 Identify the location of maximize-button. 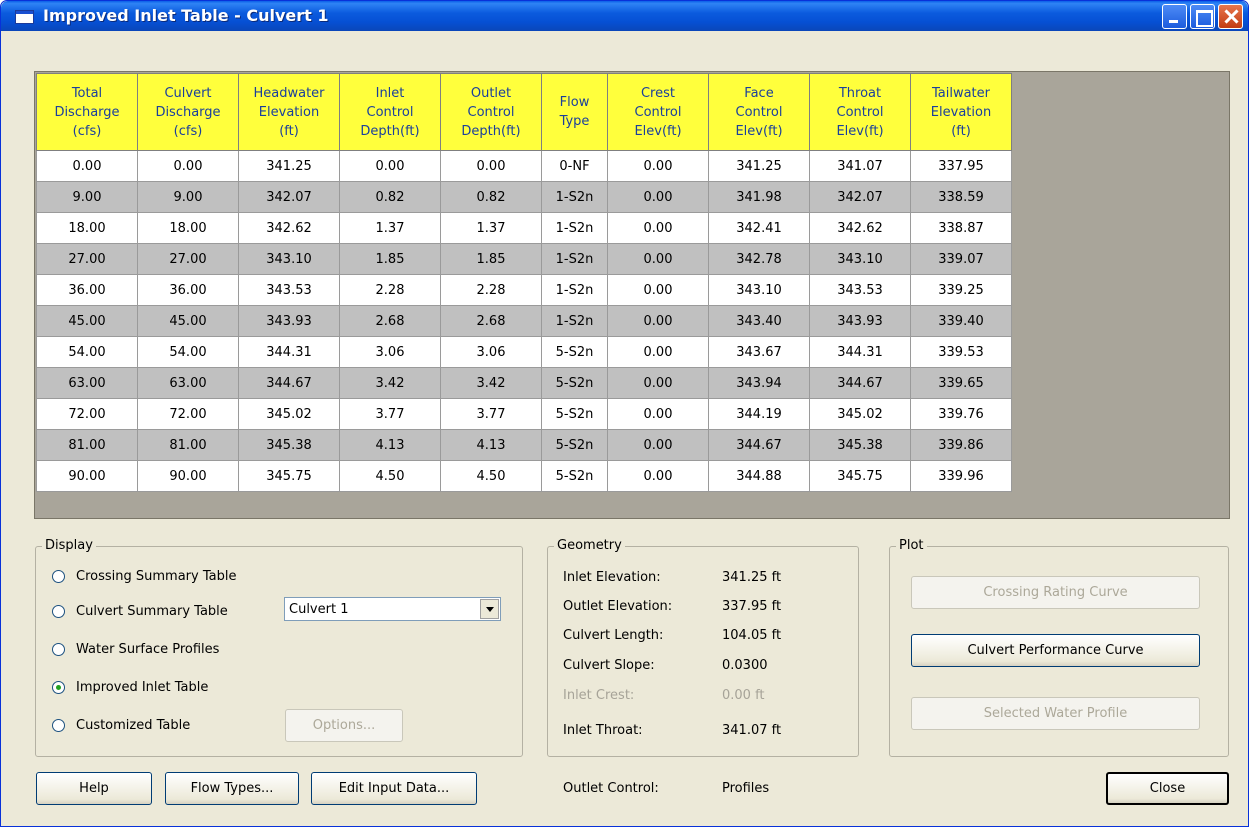
(1202, 16).